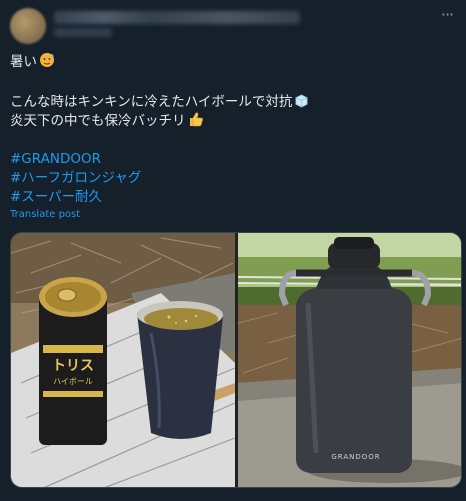 The height and width of the screenshot is (501, 466). What do you see at coordinates (47, 63) in the screenshot?
I see `hot-face-icon` at bounding box center [47, 63].